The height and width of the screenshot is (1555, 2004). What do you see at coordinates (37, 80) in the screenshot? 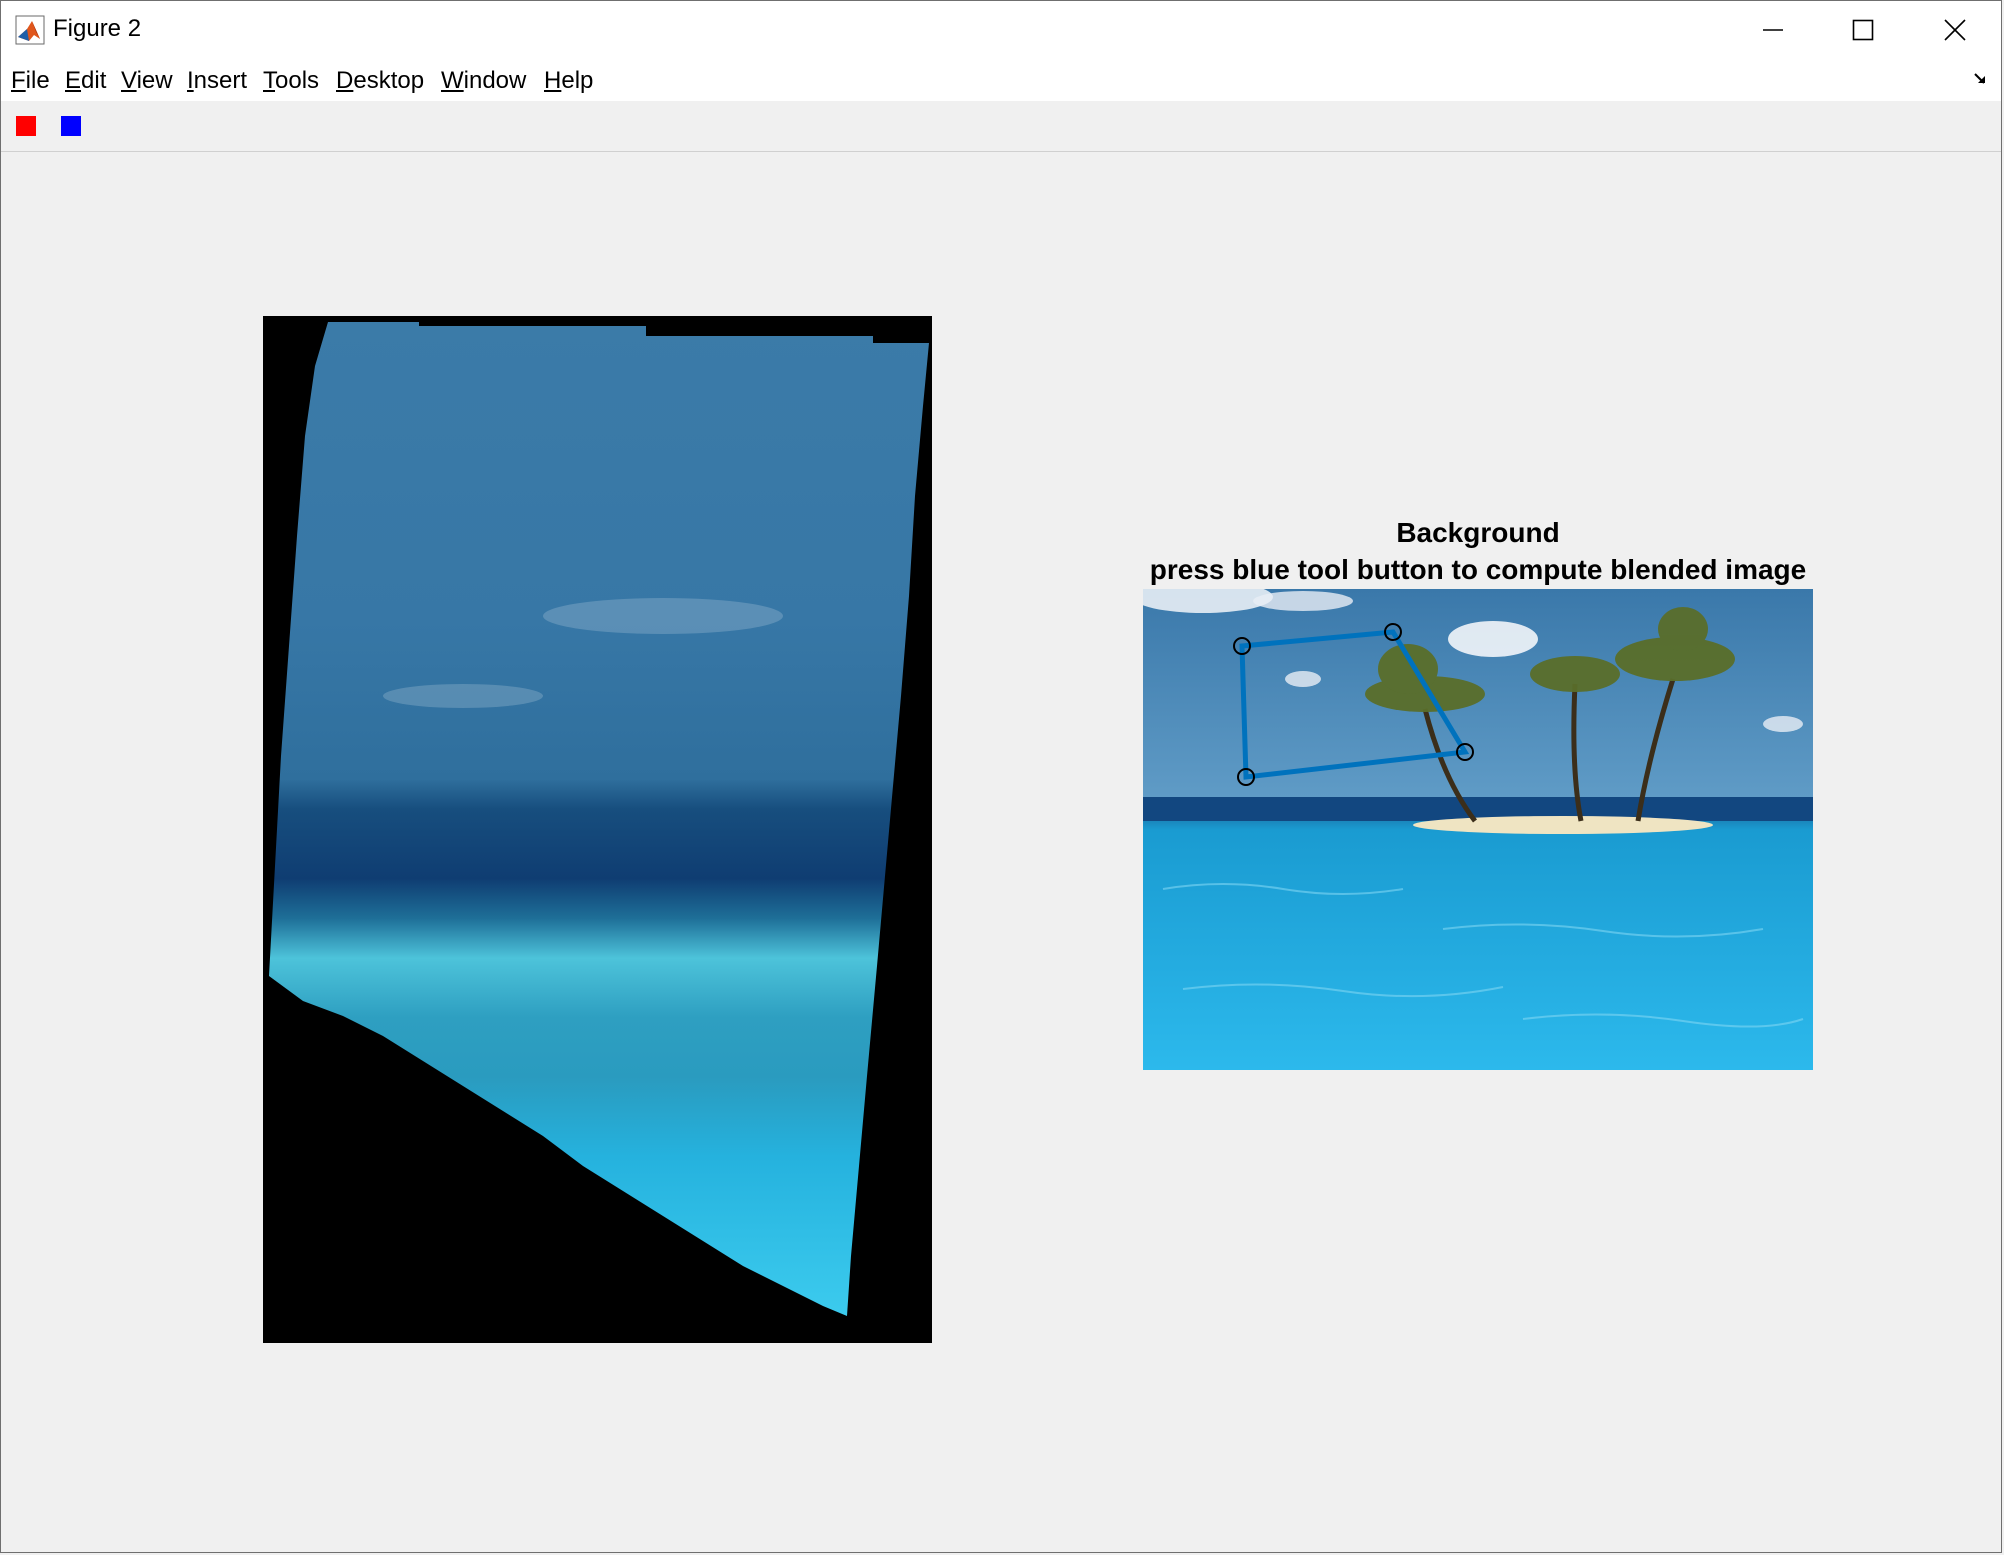
I see `menu-file-rest: ile` at bounding box center [37, 80].